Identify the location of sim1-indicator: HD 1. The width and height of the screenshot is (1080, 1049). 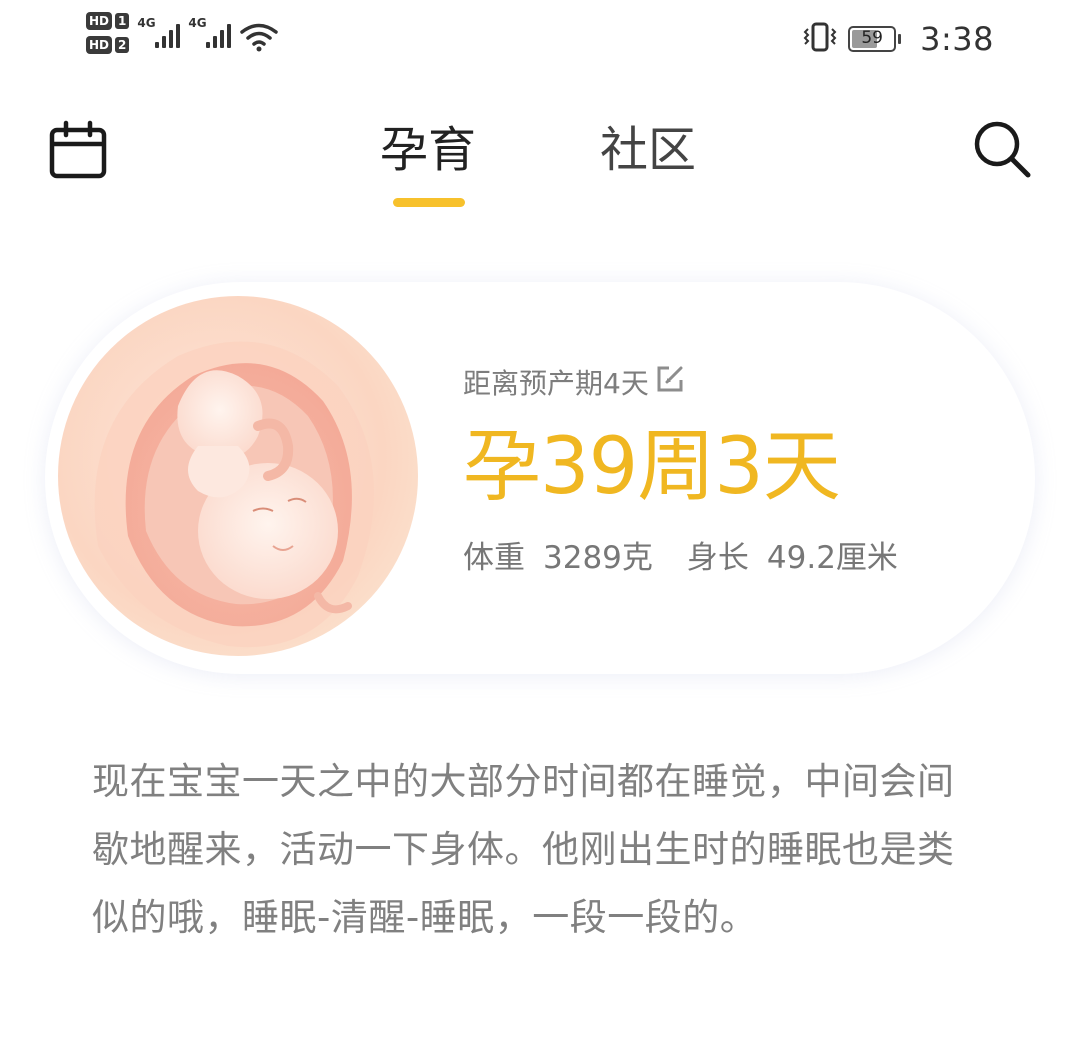
(108, 21).